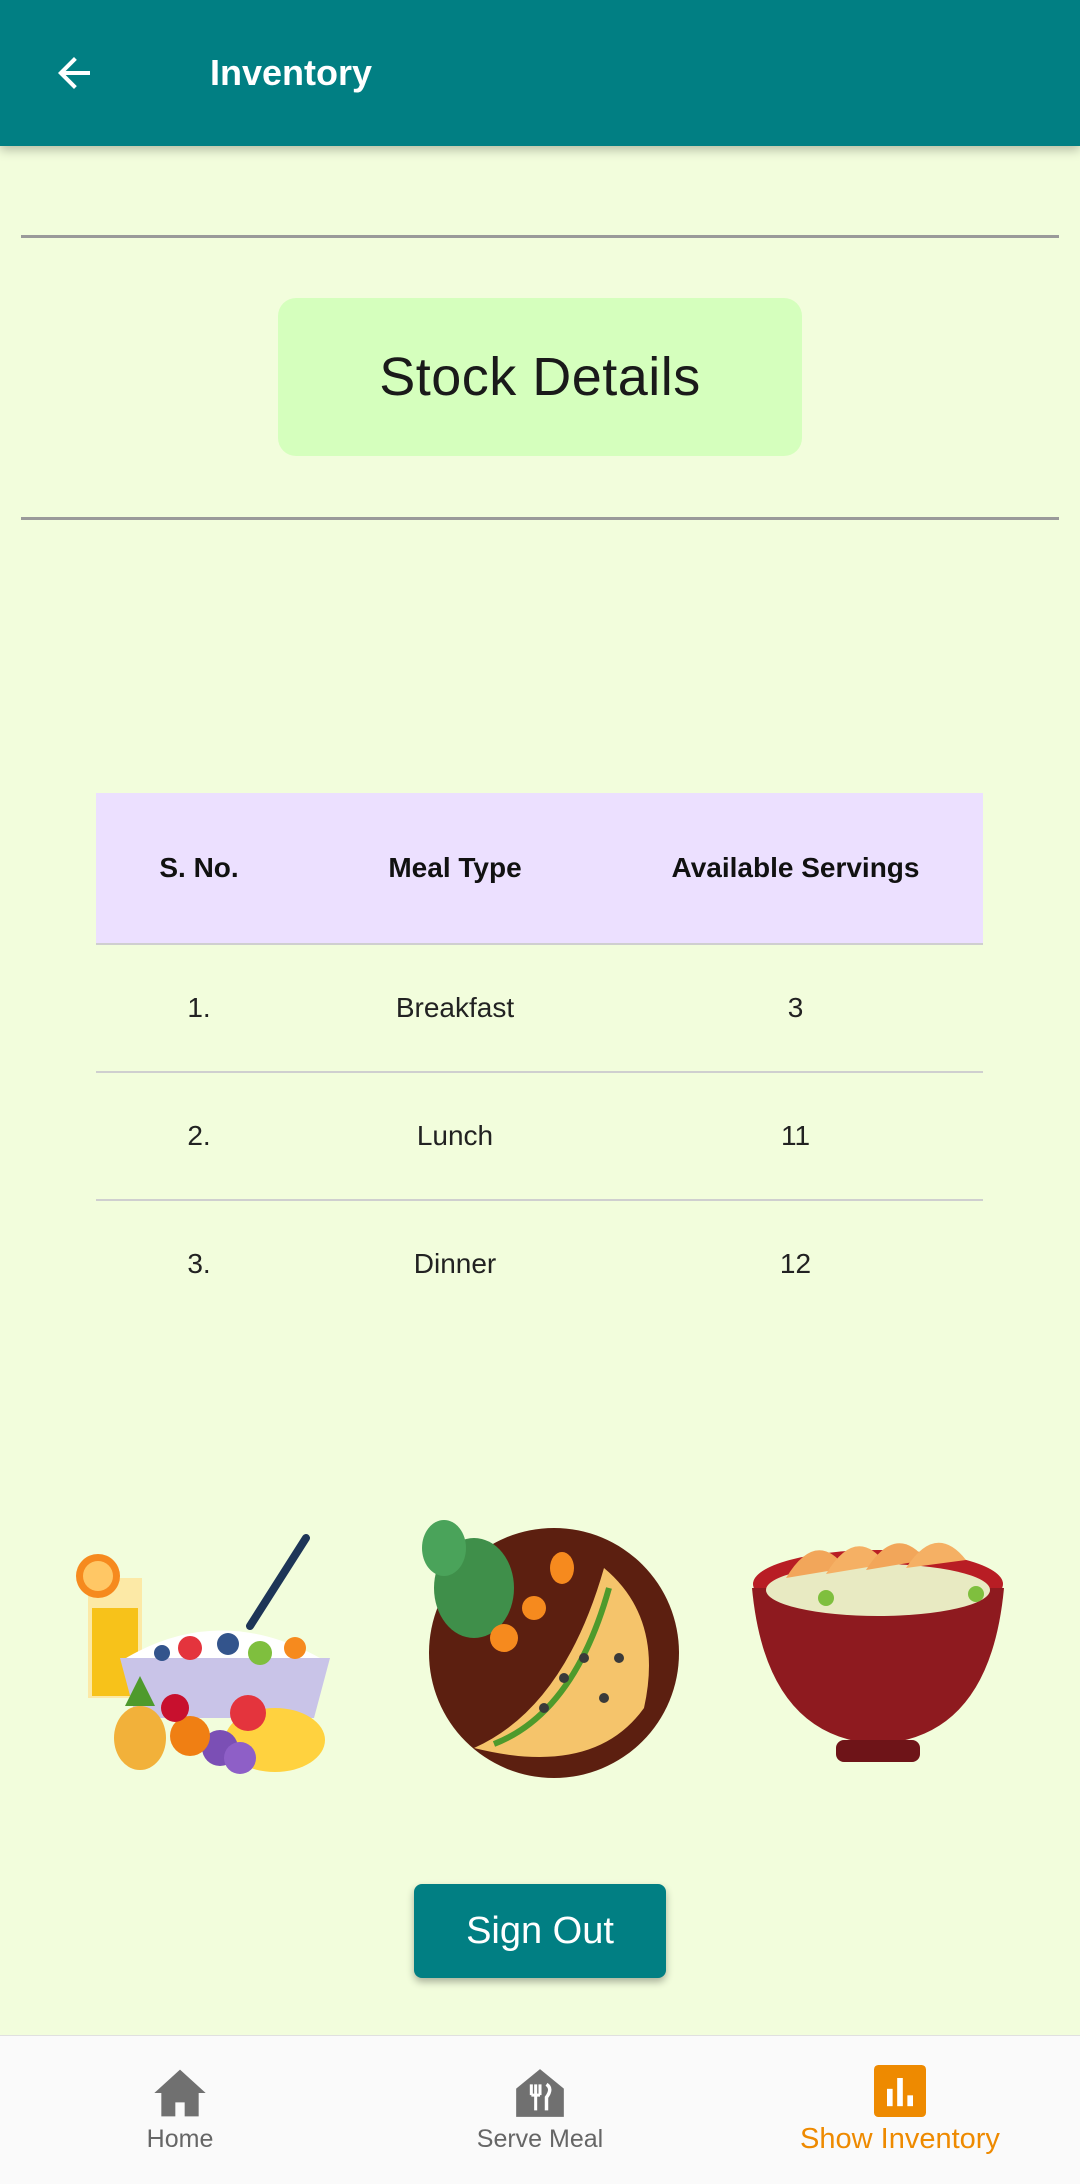 The image size is (1080, 2184). What do you see at coordinates (199, 869) in the screenshot?
I see `header-sno: S. No.` at bounding box center [199, 869].